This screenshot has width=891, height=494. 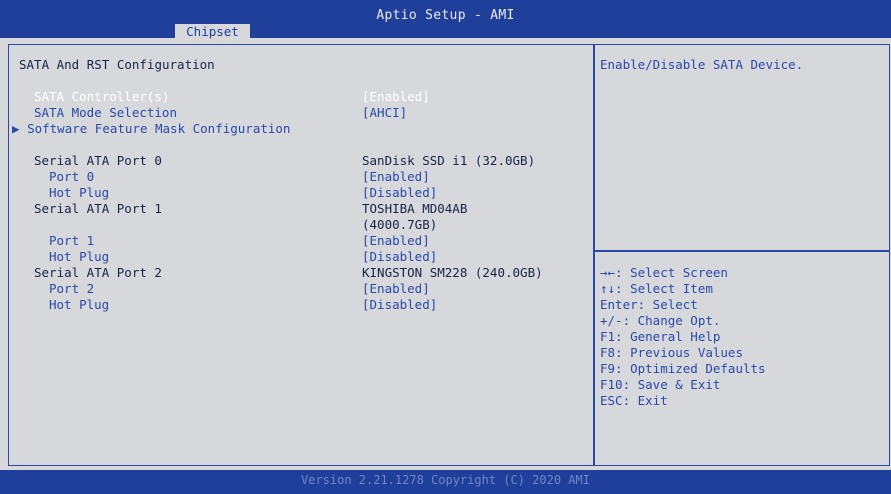 I want to click on key-hint: Enter: Select, so click(x=649, y=304).